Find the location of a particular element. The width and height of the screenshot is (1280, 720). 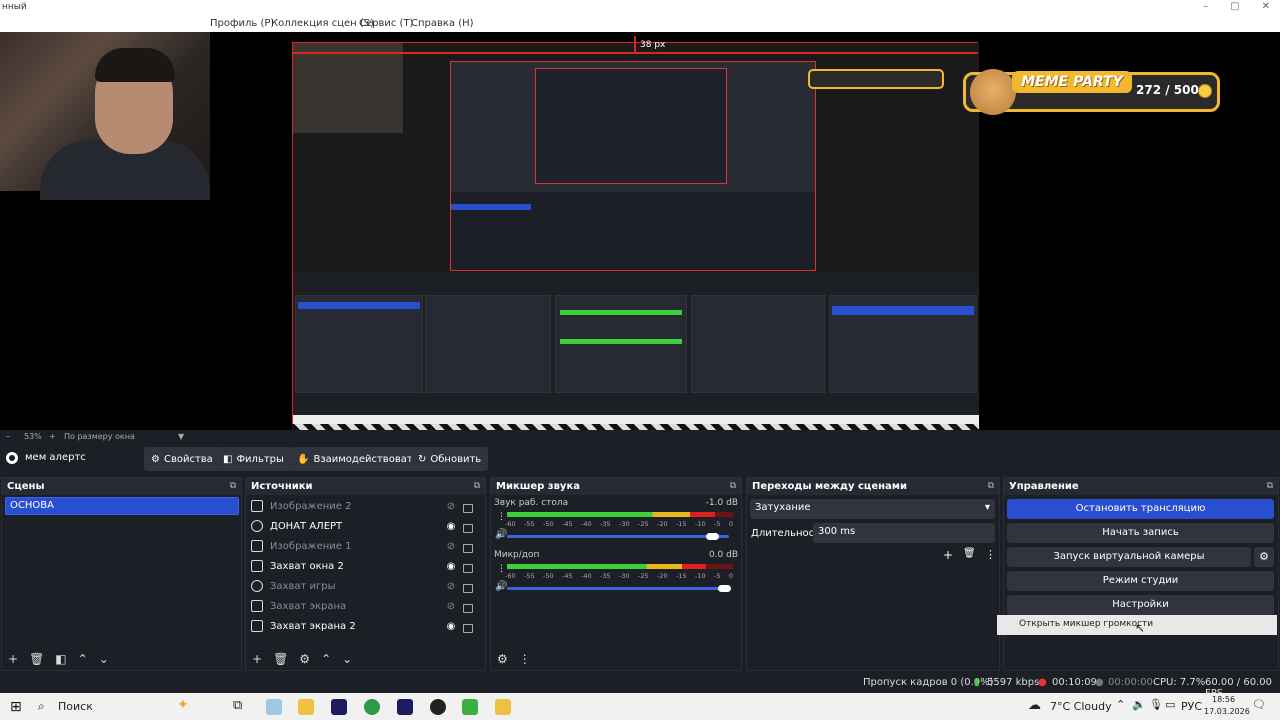

widget-icon is located at coordinates (274, 707).